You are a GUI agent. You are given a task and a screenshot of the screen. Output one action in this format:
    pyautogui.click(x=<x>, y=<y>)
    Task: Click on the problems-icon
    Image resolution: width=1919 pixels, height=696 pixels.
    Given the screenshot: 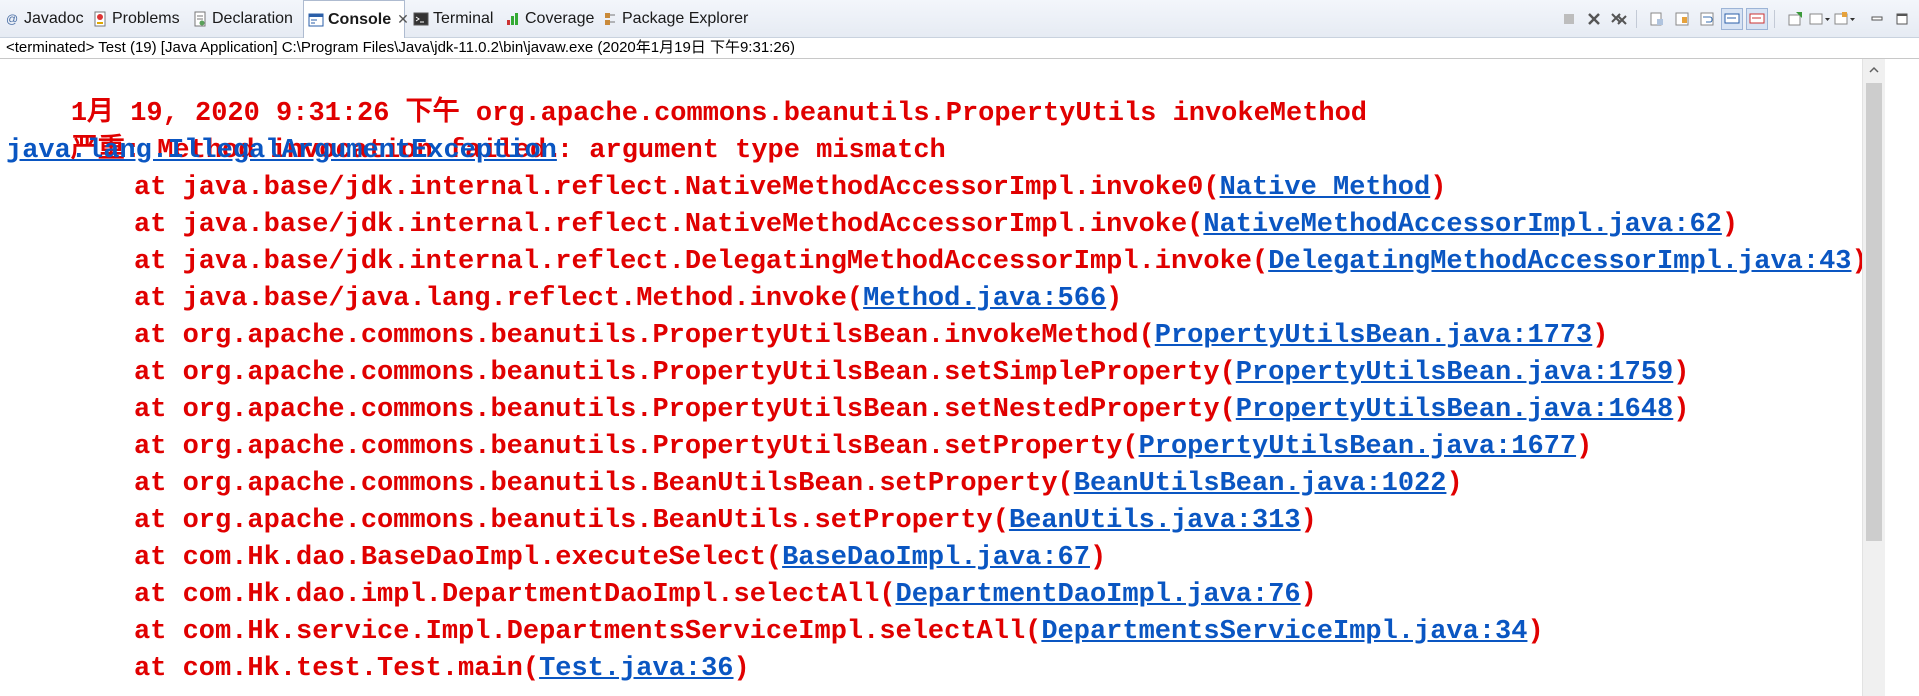 What is the action you would take?
    pyautogui.click(x=100, y=19)
    